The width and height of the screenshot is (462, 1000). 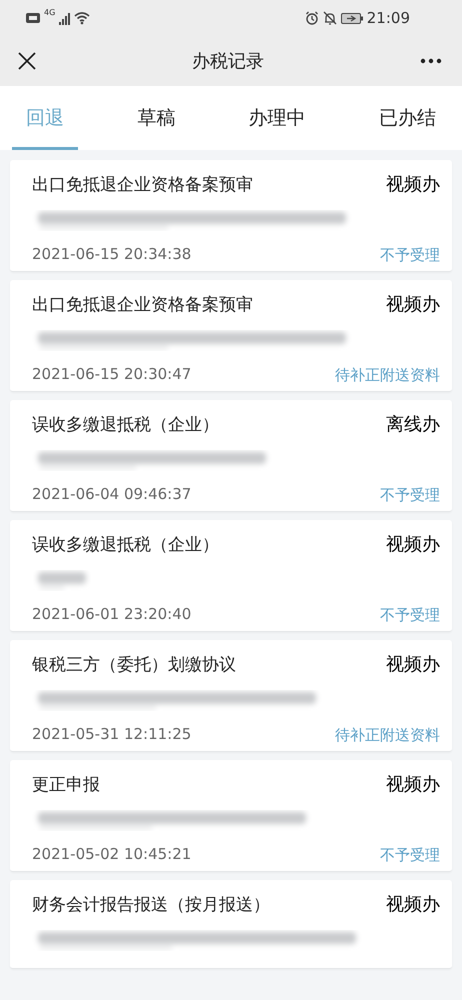 What do you see at coordinates (134, 665) in the screenshot?
I see `record-title: 银税三方（委托）划缴协议` at bounding box center [134, 665].